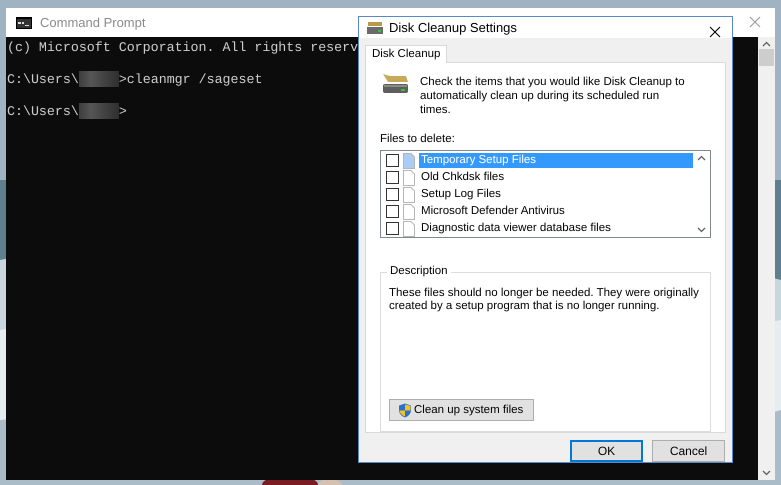 Image resolution: width=781 pixels, height=485 pixels. I want to click on dialog-button: OK, so click(606, 451).